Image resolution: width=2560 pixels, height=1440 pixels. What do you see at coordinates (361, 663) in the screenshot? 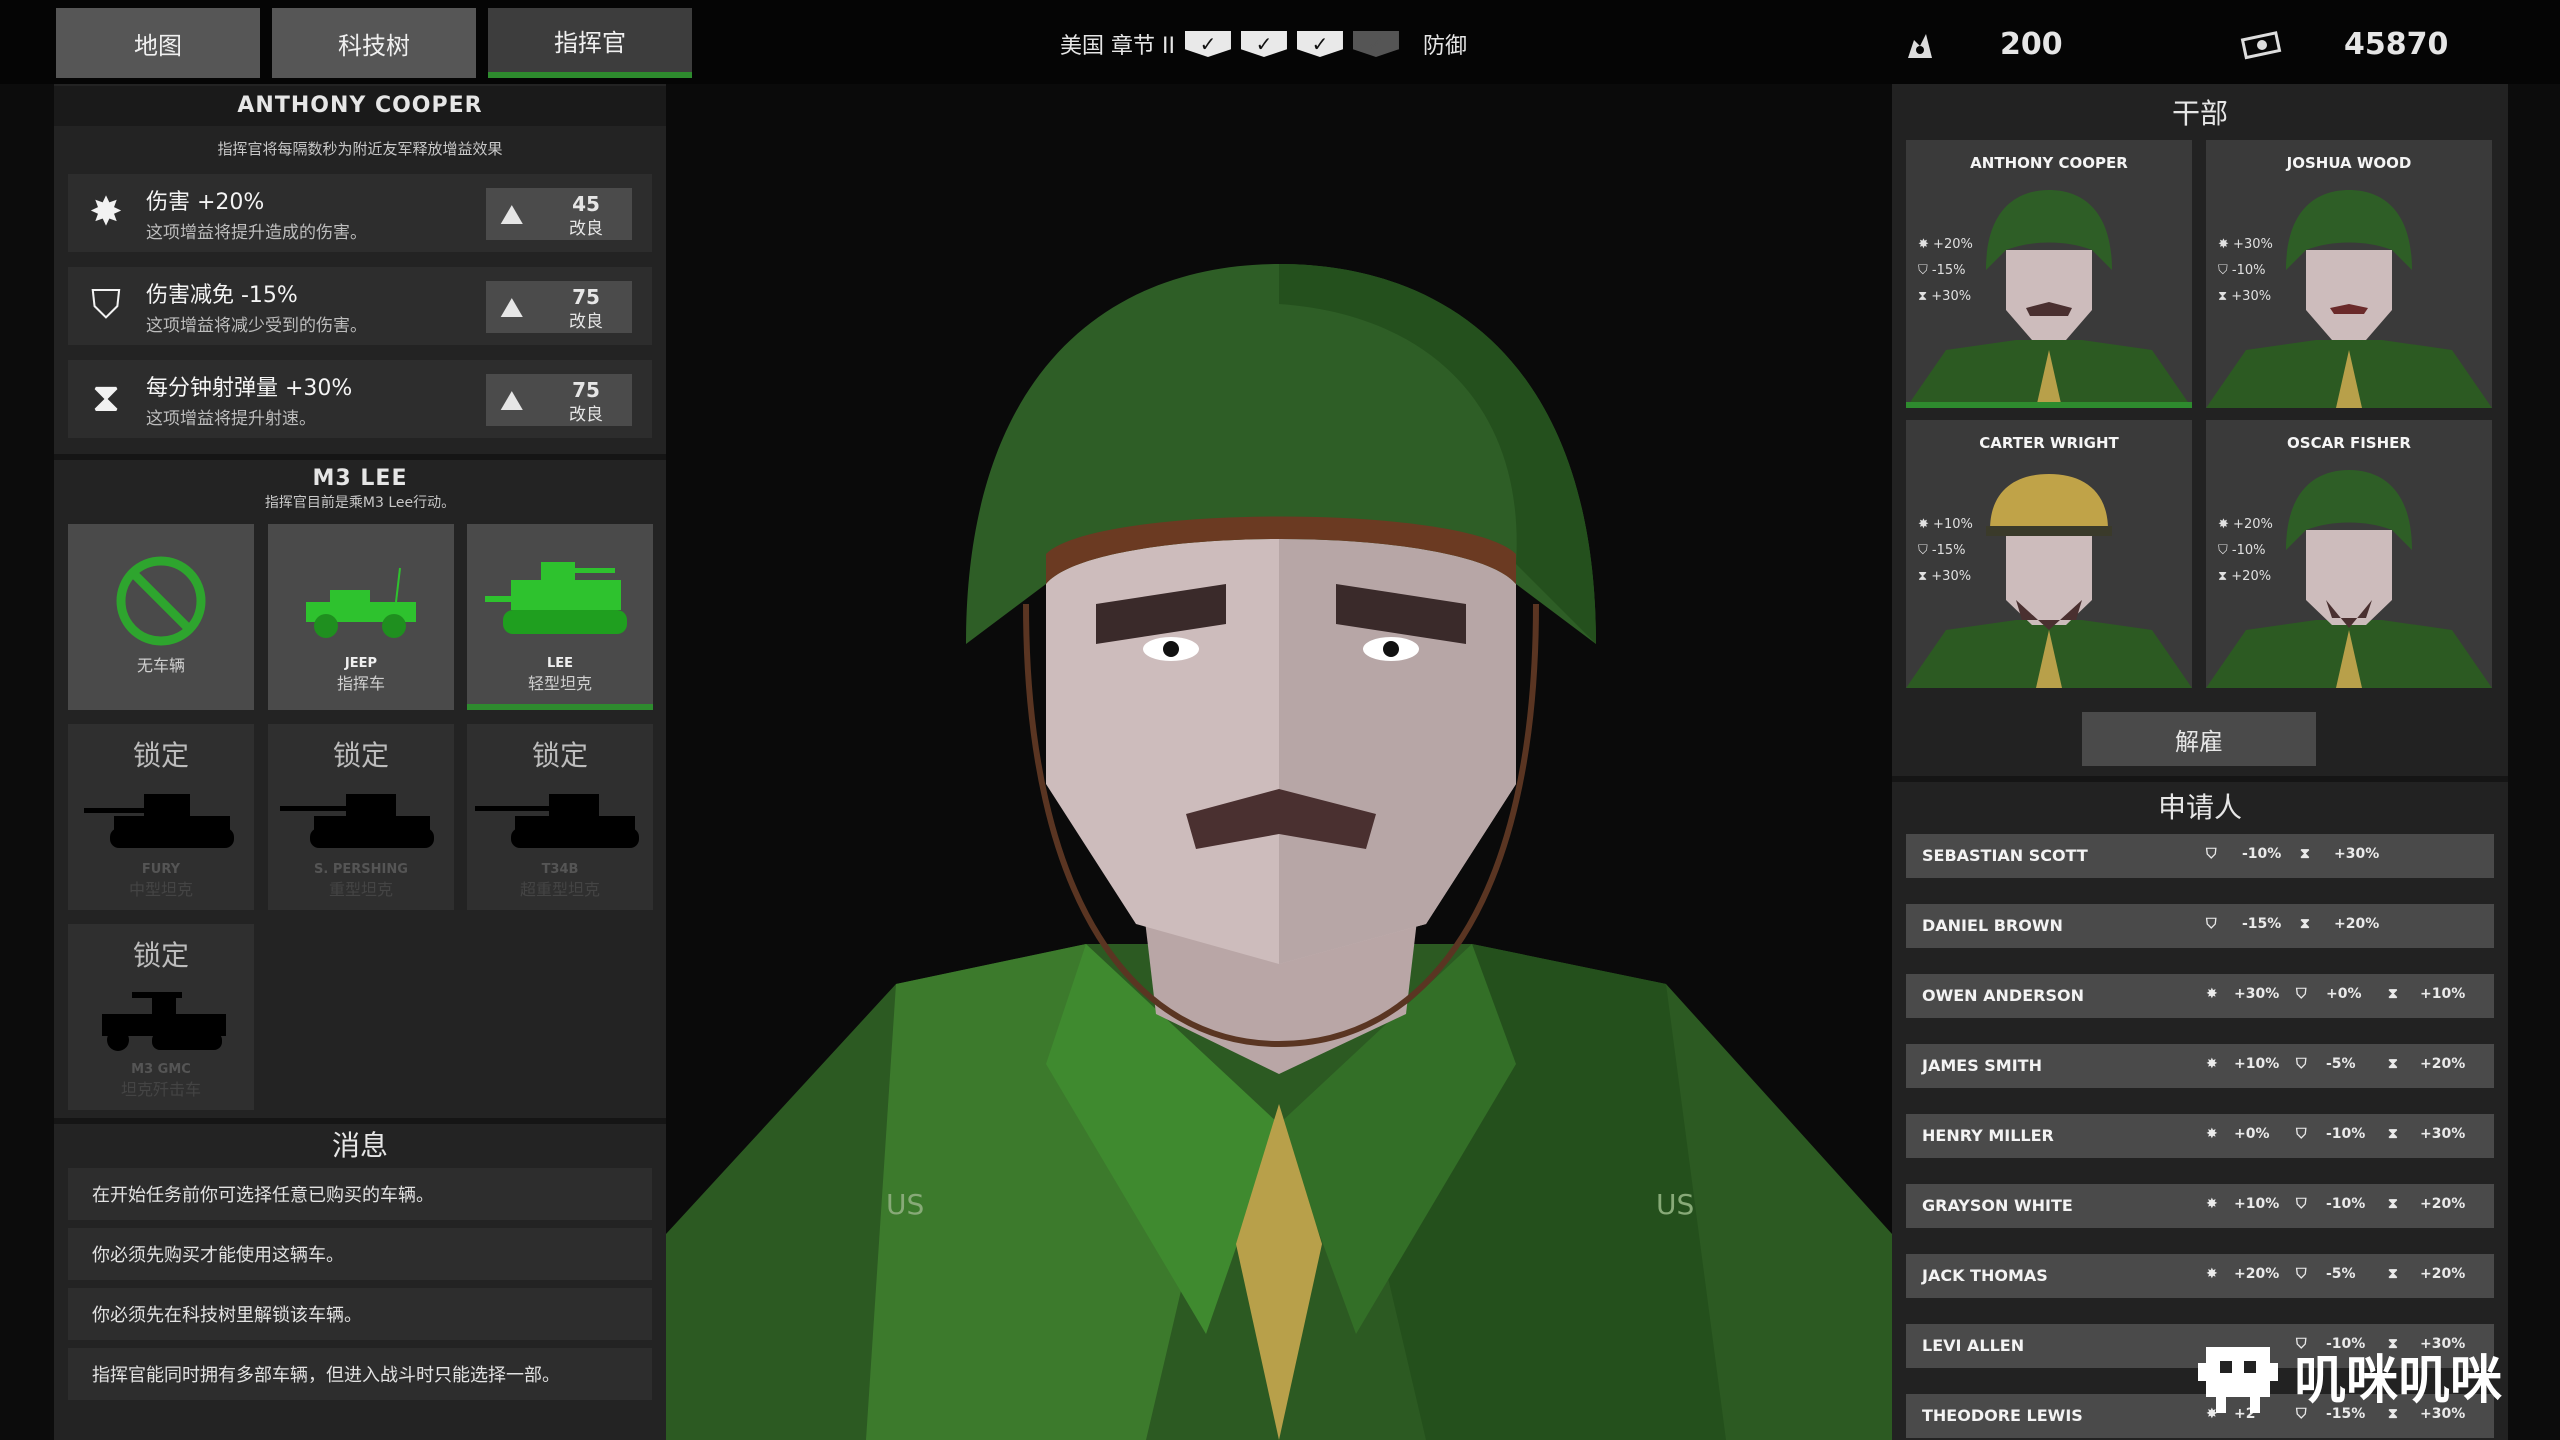
I see `vehicle-name: JEEP` at bounding box center [361, 663].